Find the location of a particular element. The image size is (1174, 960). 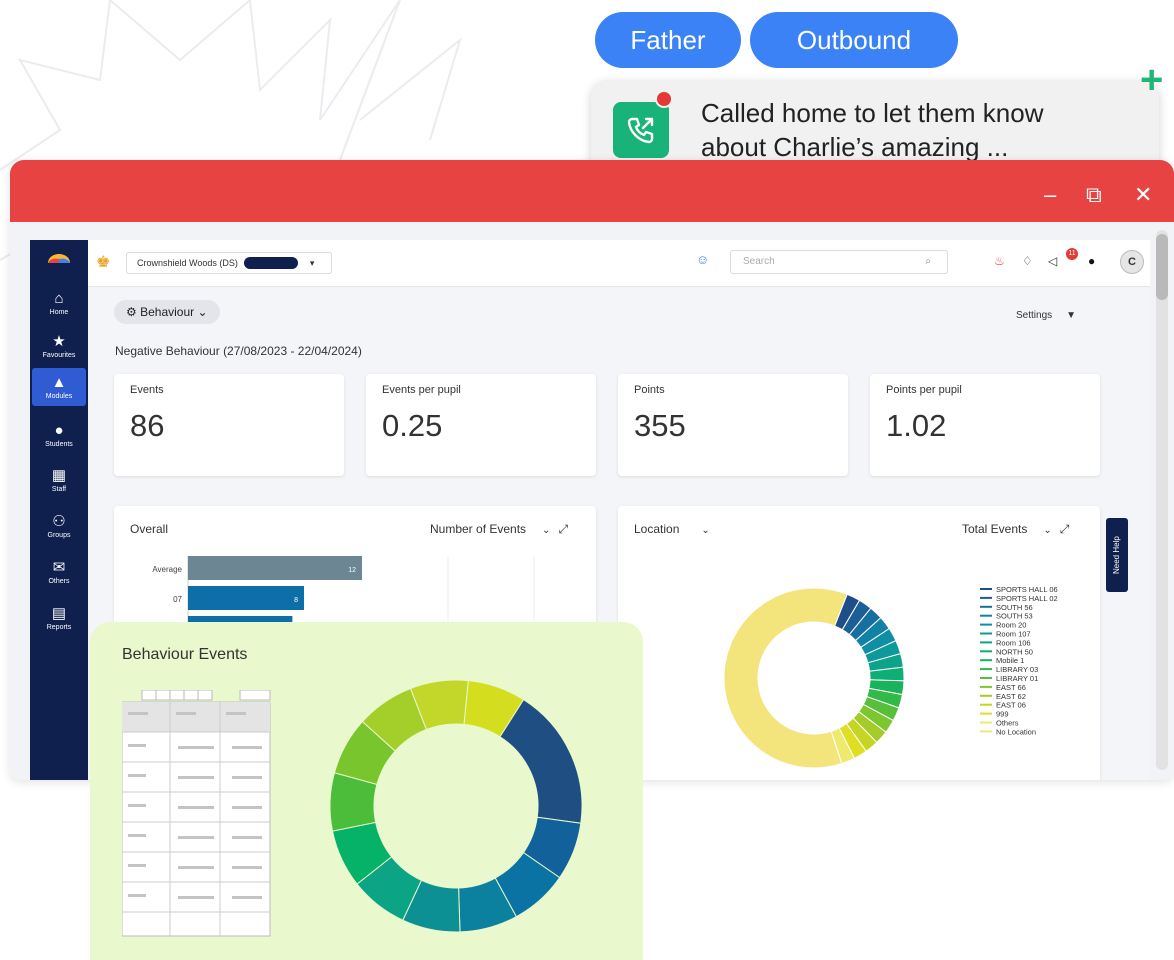

behaviour-events-donut is located at coordinates (456, 806).